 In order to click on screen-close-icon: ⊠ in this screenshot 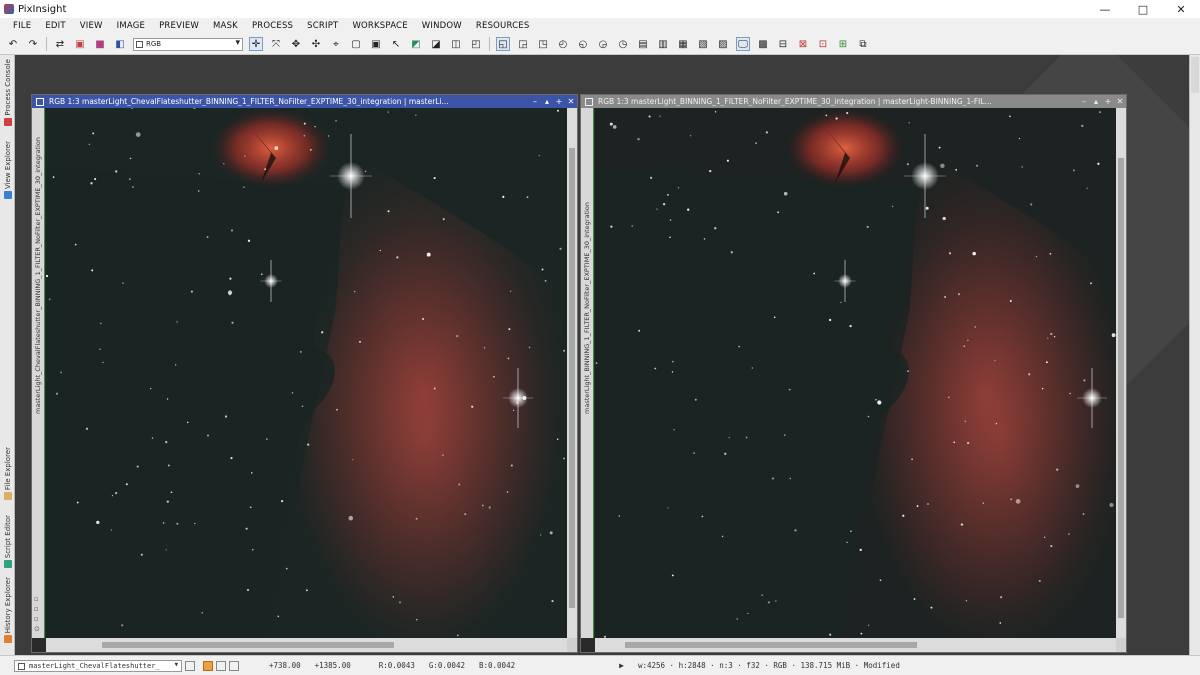, I will do `click(803, 44)`.